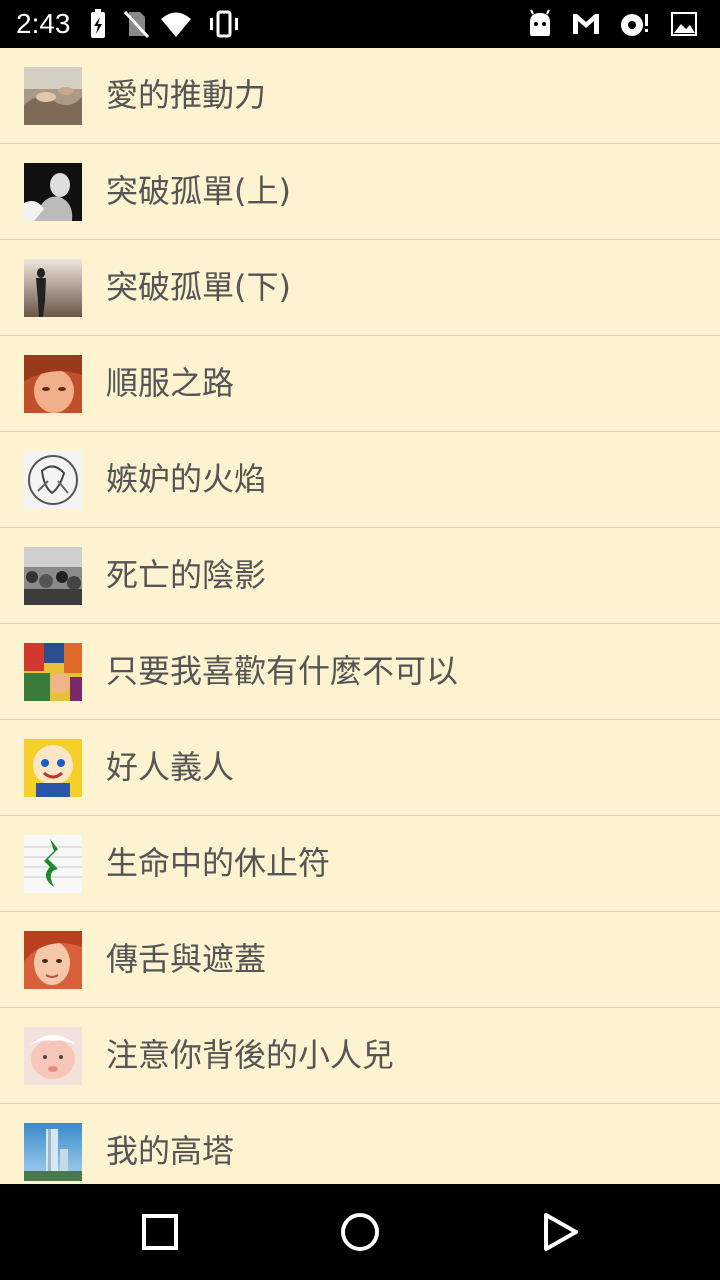 The width and height of the screenshot is (720, 1280). Describe the element at coordinates (198, 287) in the screenshot. I see `item-title: 突破孤單(下)` at that location.